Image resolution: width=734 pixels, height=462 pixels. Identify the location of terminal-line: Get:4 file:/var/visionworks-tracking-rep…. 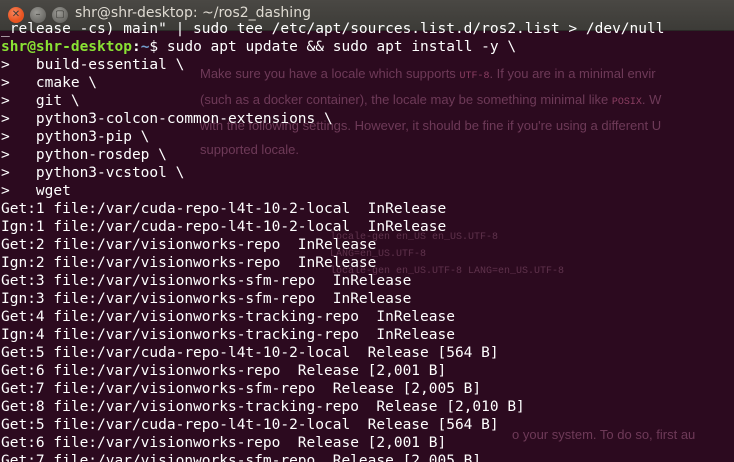
(228, 317).